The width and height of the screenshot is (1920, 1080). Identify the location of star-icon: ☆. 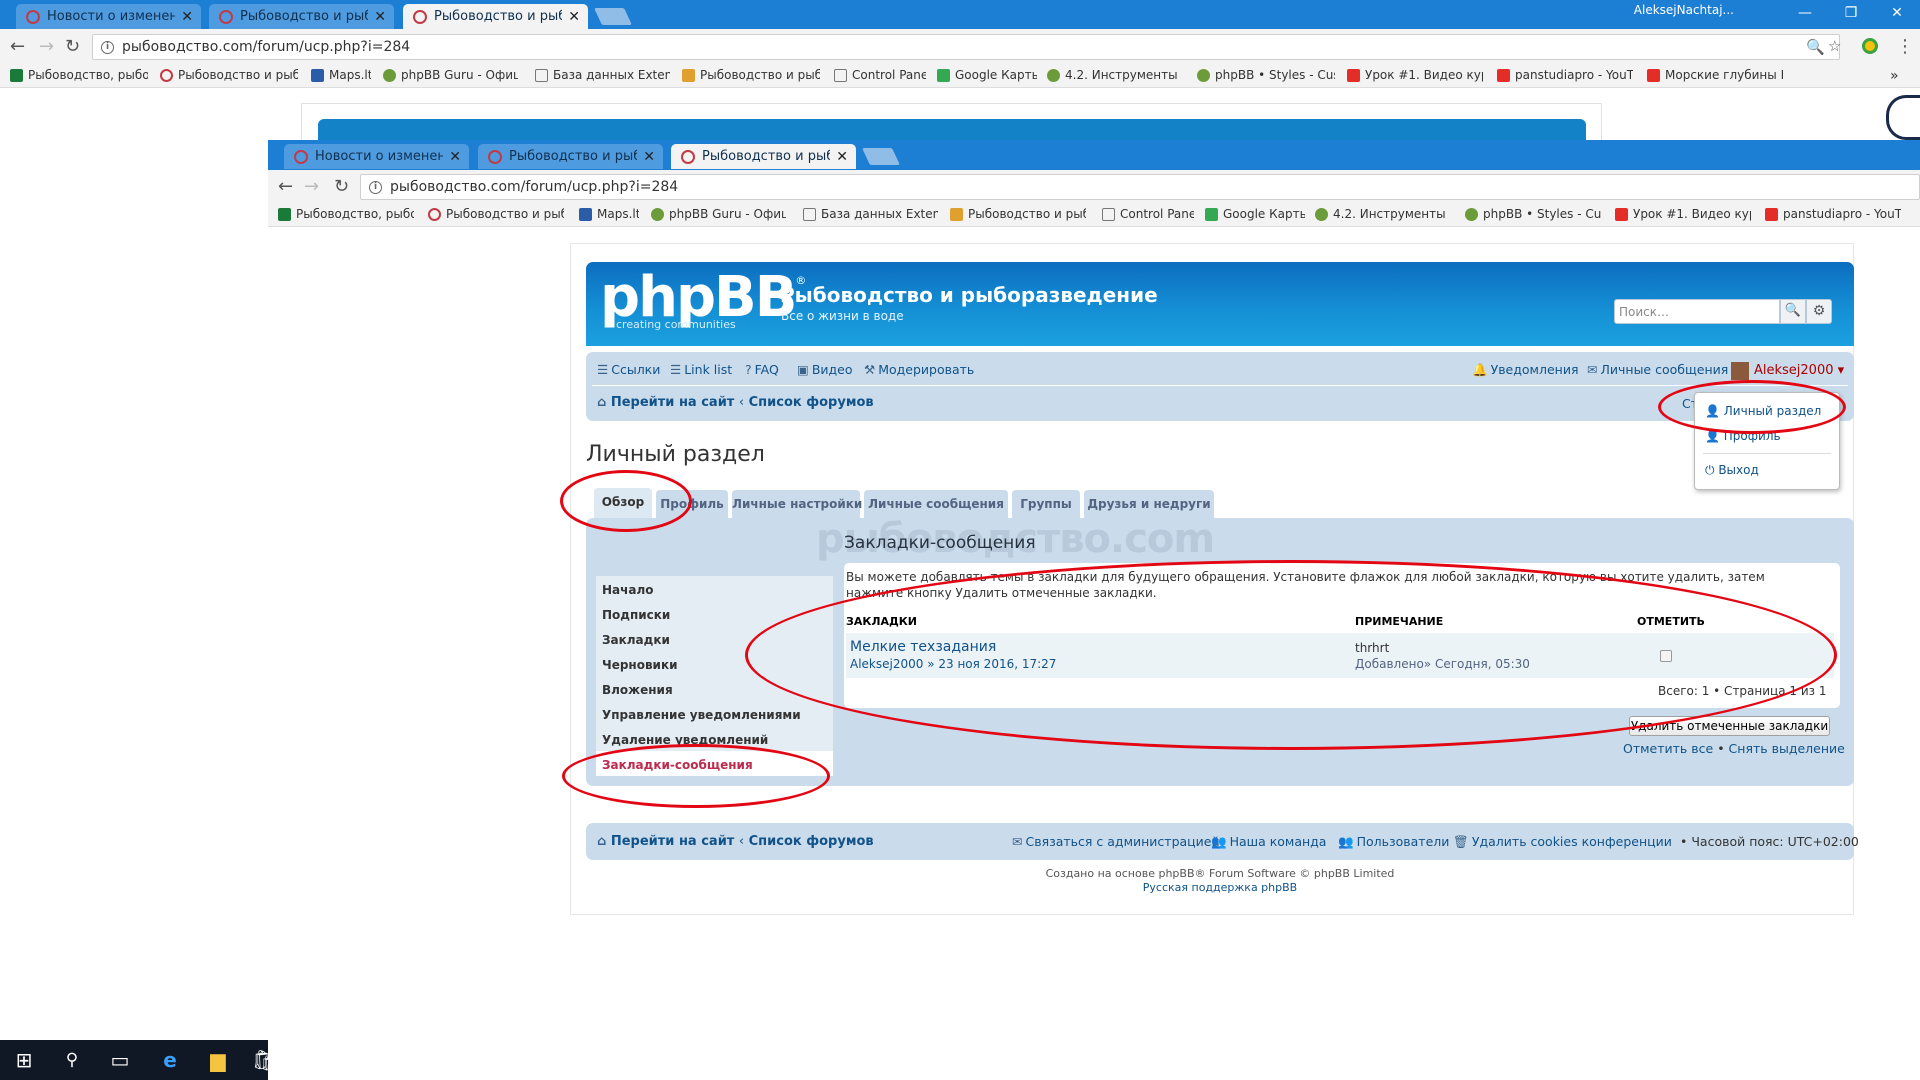
(1834, 46).